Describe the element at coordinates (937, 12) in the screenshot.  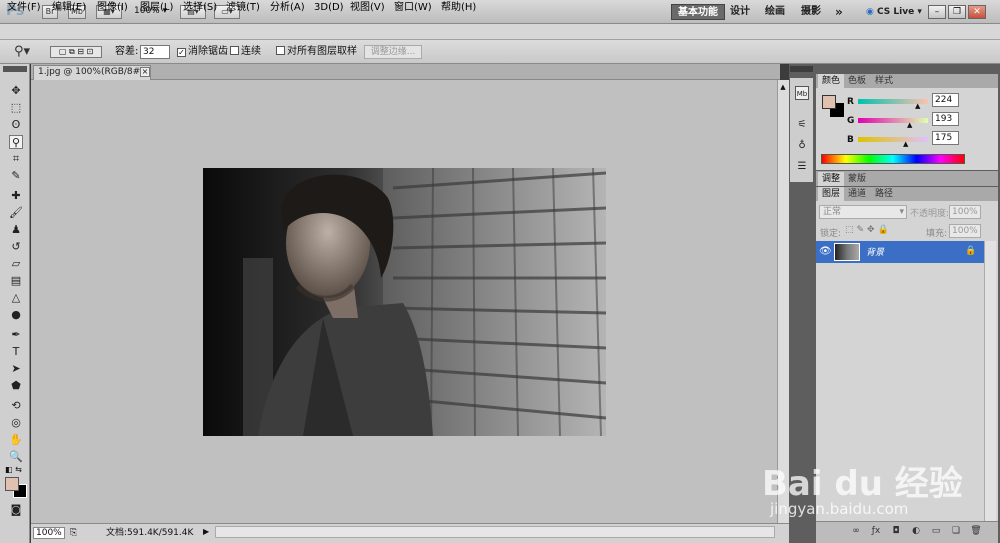
I see `minimize-button: –` at that location.